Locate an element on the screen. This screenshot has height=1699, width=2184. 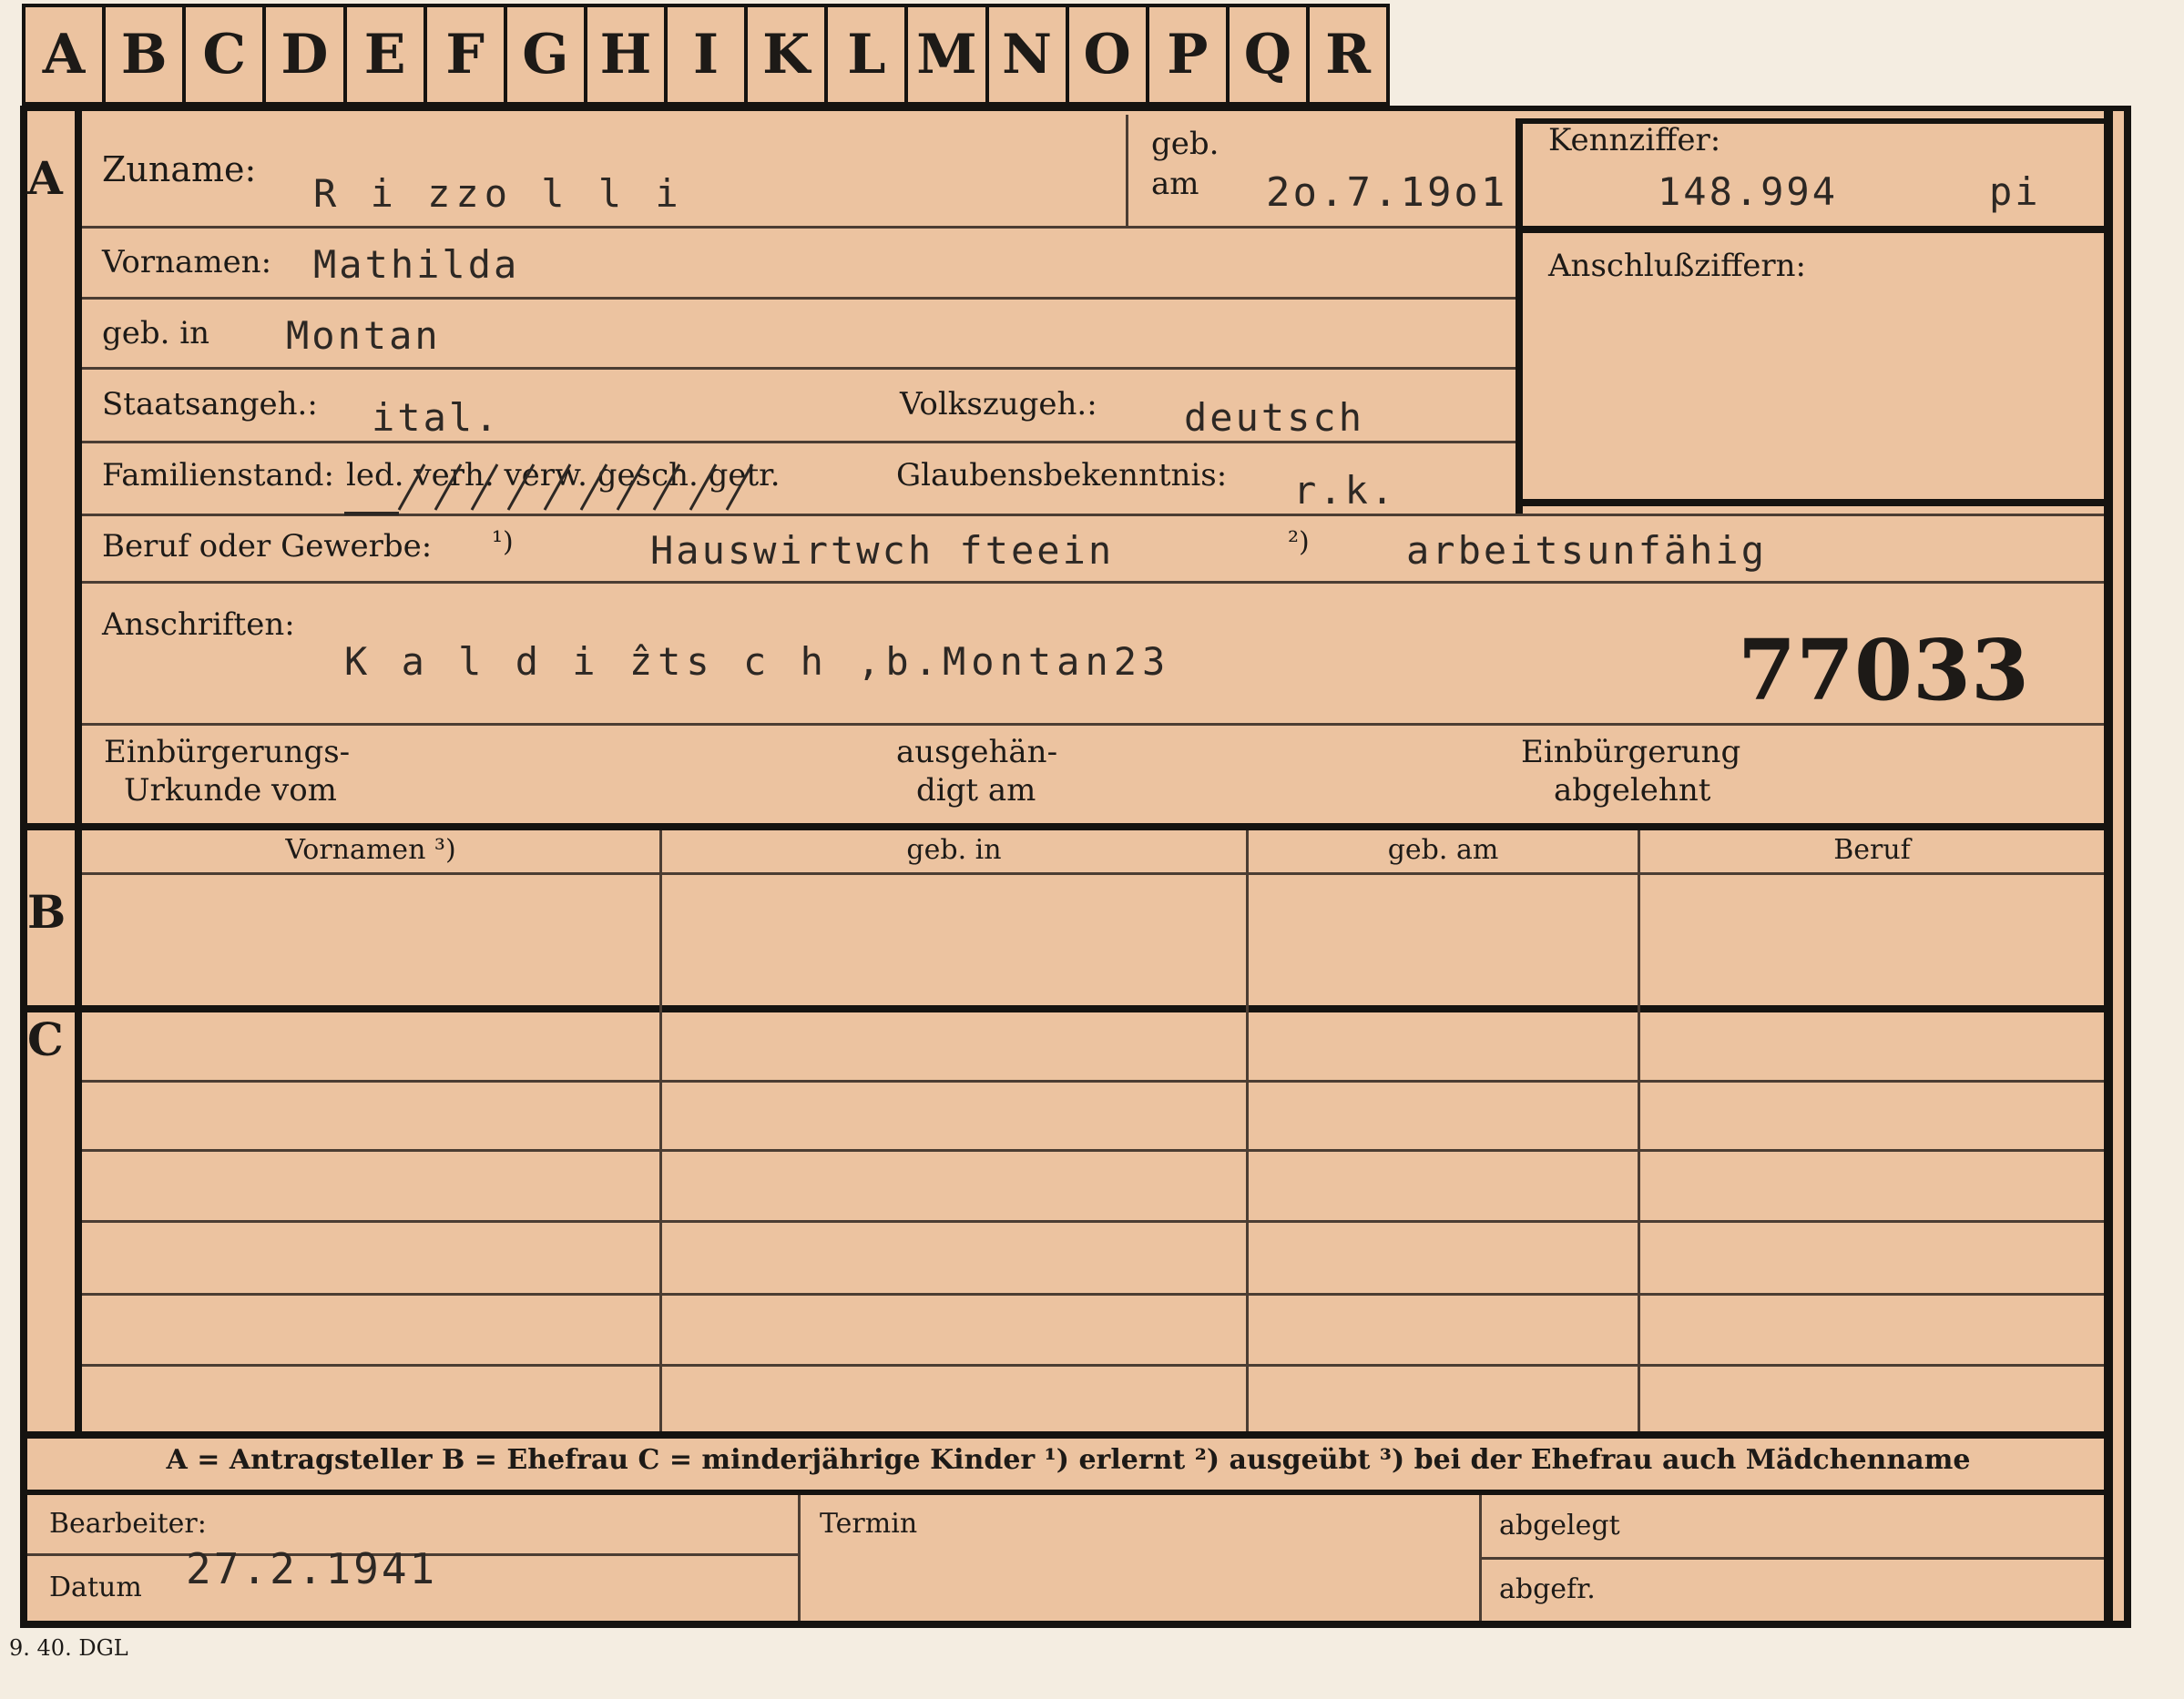
geb-am-value: 2o.7.19o1 is located at coordinates (1387, 192).